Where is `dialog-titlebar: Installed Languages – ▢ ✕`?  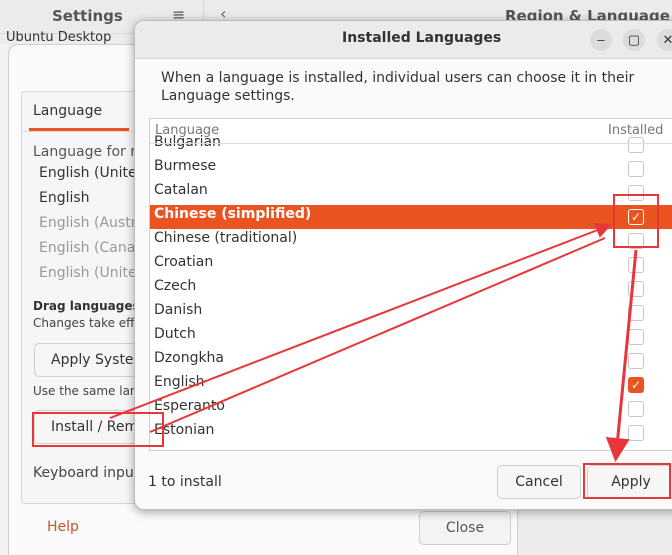
dialog-titlebar: Installed Languages – ▢ ✕ is located at coordinates (403, 40).